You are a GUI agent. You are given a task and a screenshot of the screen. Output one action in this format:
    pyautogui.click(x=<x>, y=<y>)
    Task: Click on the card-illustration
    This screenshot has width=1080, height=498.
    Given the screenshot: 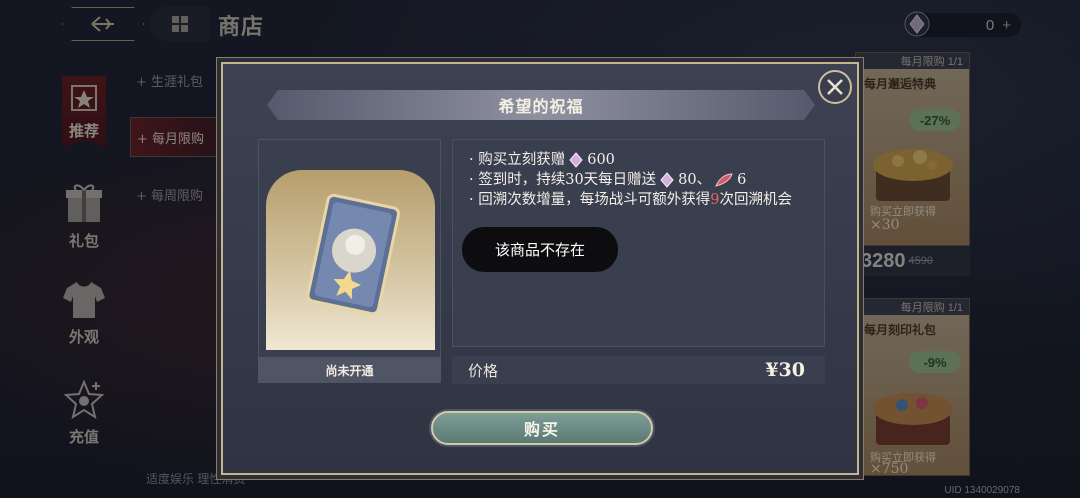 What is the action you would take?
    pyautogui.click(x=350, y=260)
    